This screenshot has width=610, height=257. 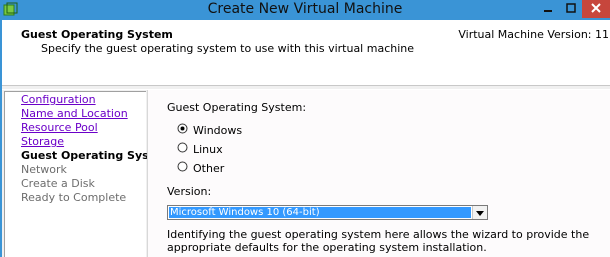 I want to click on window-title: Create New Virtual Machine, so click(x=305, y=9).